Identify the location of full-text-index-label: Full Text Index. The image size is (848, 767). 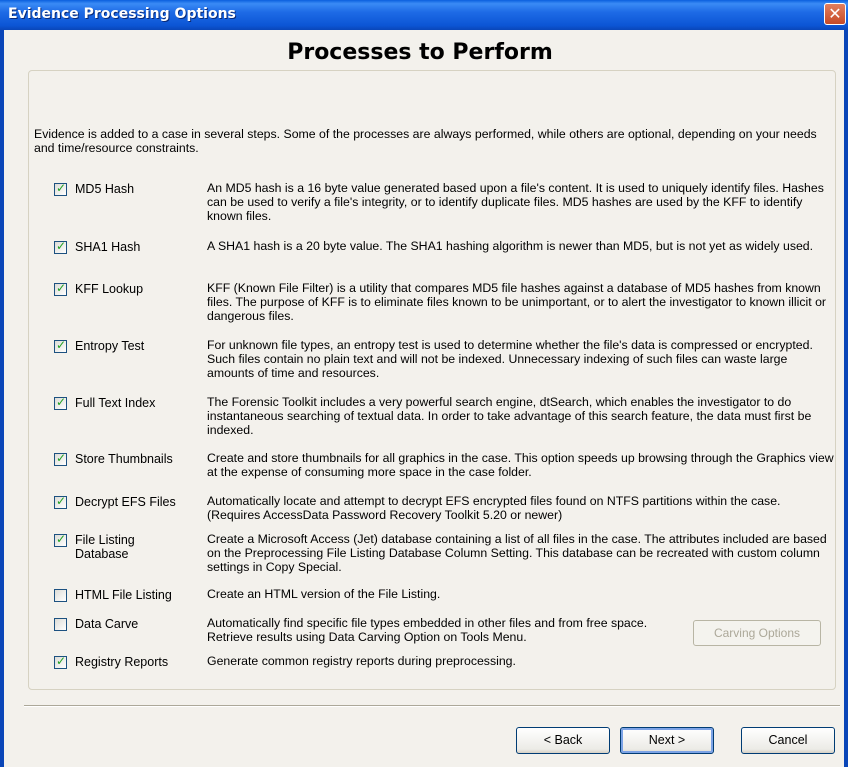
(137, 403).